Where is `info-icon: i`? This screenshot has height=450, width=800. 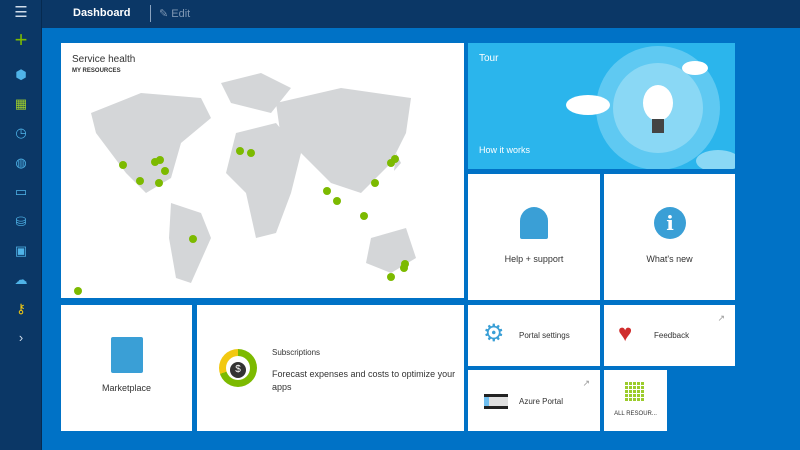 info-icon: i is located at coordinates (670, 223).